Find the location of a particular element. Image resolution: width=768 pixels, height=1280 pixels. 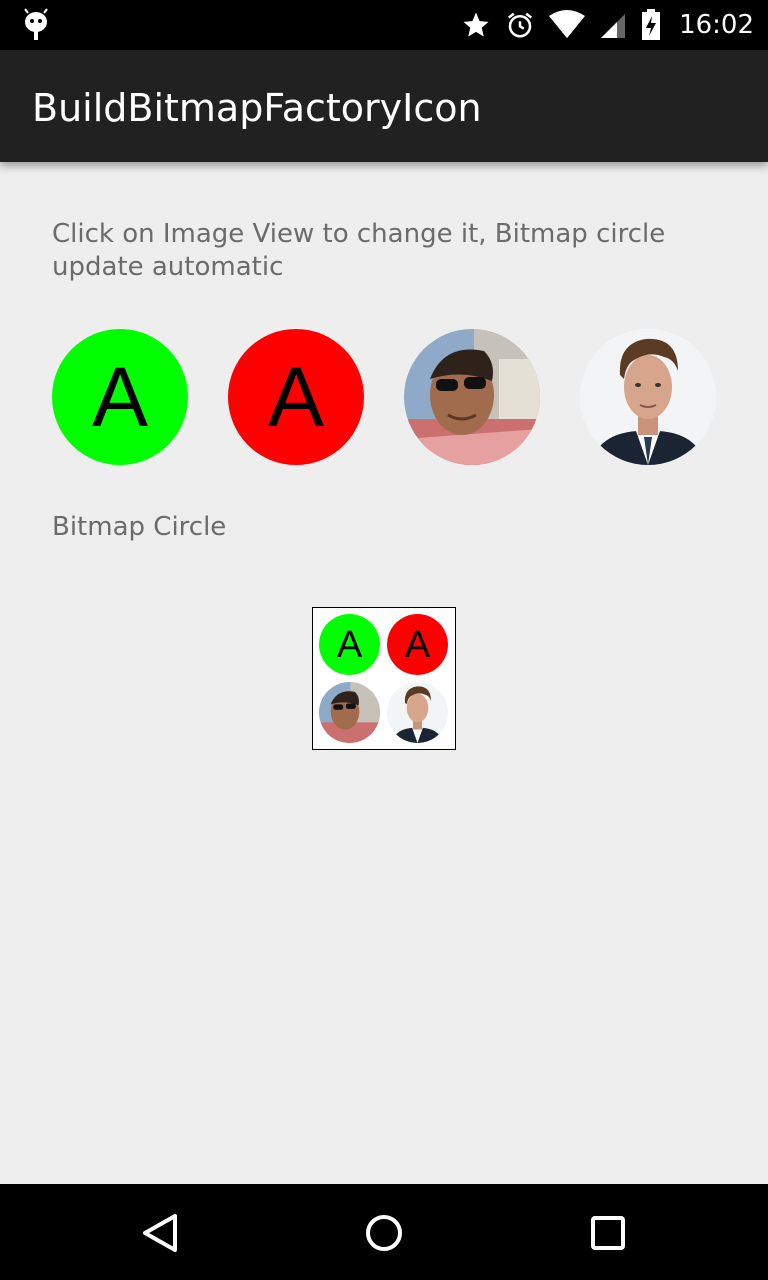

image-view-1-letter: A is located at coordinates (120, 397).